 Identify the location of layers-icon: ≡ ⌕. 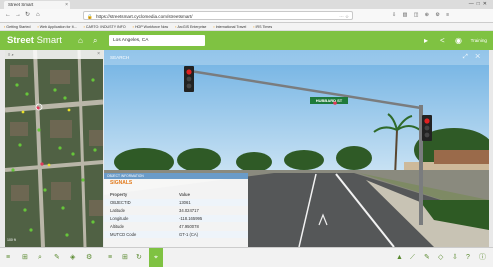
(11, 54).